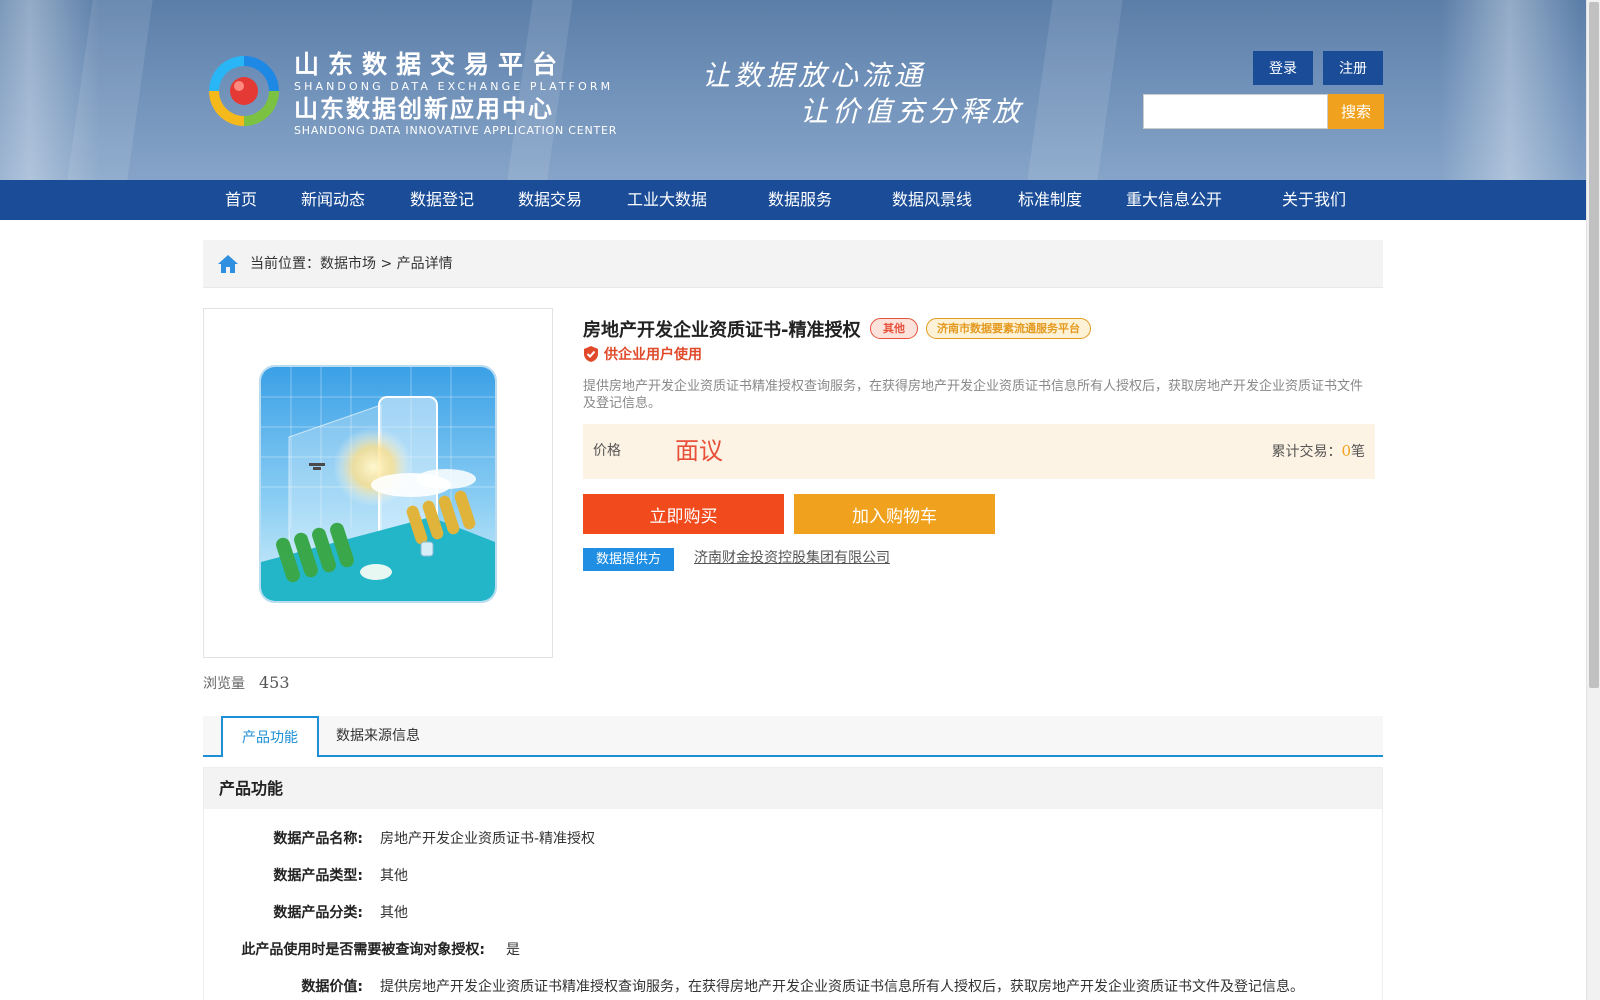 The height and width of the screenshot is (1000, 1600). Describe the element at coordinates (1306, 452) in the screenshot. I see `trade-count-label: 累计交易：` at that location.